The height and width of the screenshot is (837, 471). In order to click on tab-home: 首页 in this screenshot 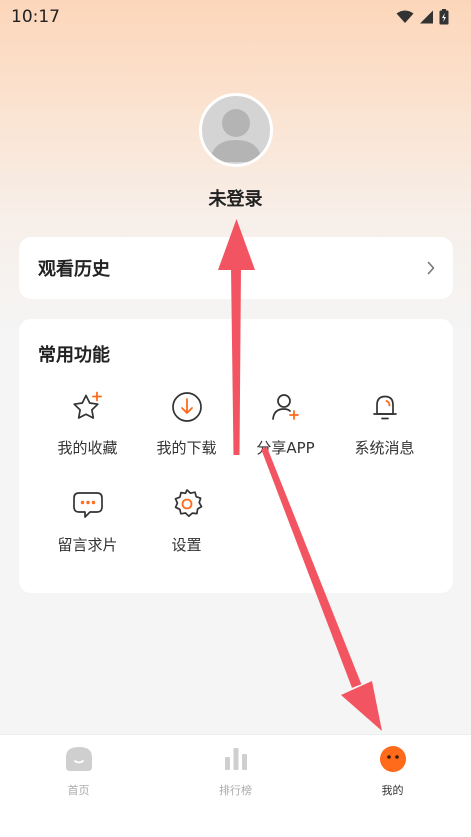, I will do `click(78, 786)`.